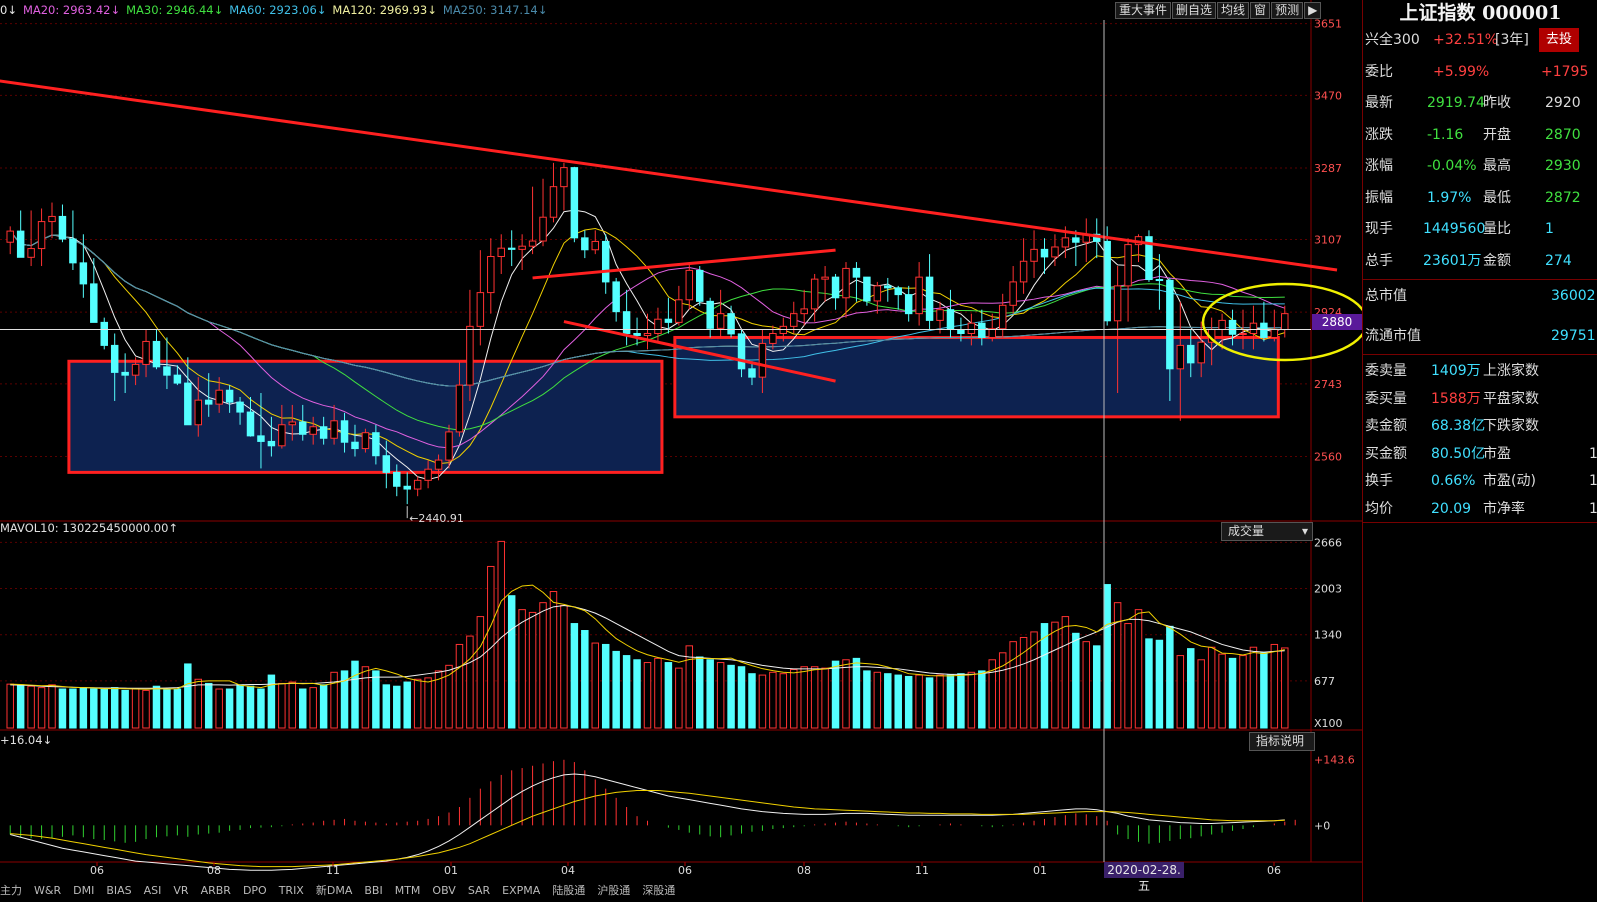 The height and width of the screenshot is (902, 1597). I want to click on indicator-tab: VR, so click(180, 890).